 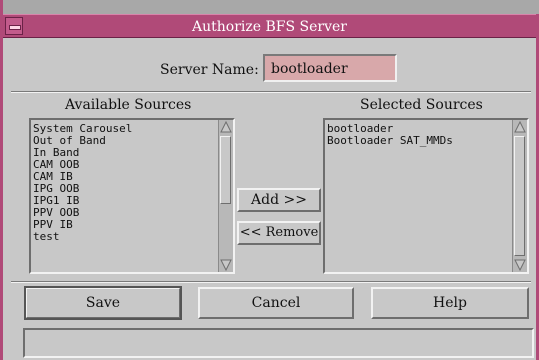 What do you see at coordinates (225, 170) in the screenshot?
I see `available-scroll-thumb` at bounding box center [225, 170].